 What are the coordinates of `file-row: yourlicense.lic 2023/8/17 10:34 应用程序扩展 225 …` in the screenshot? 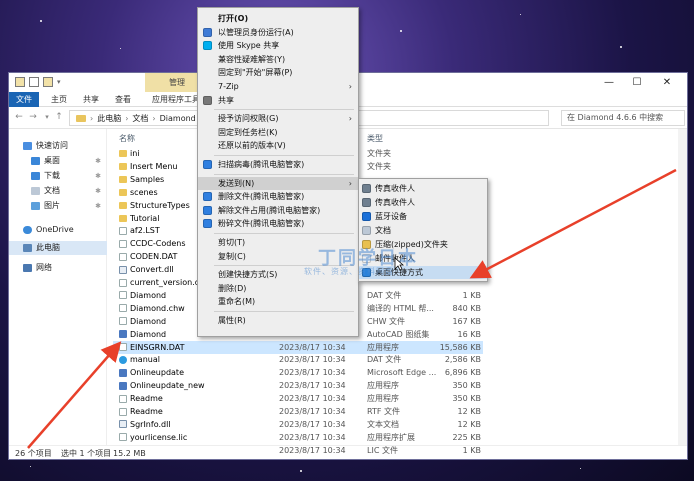 It's located at (298, 437).